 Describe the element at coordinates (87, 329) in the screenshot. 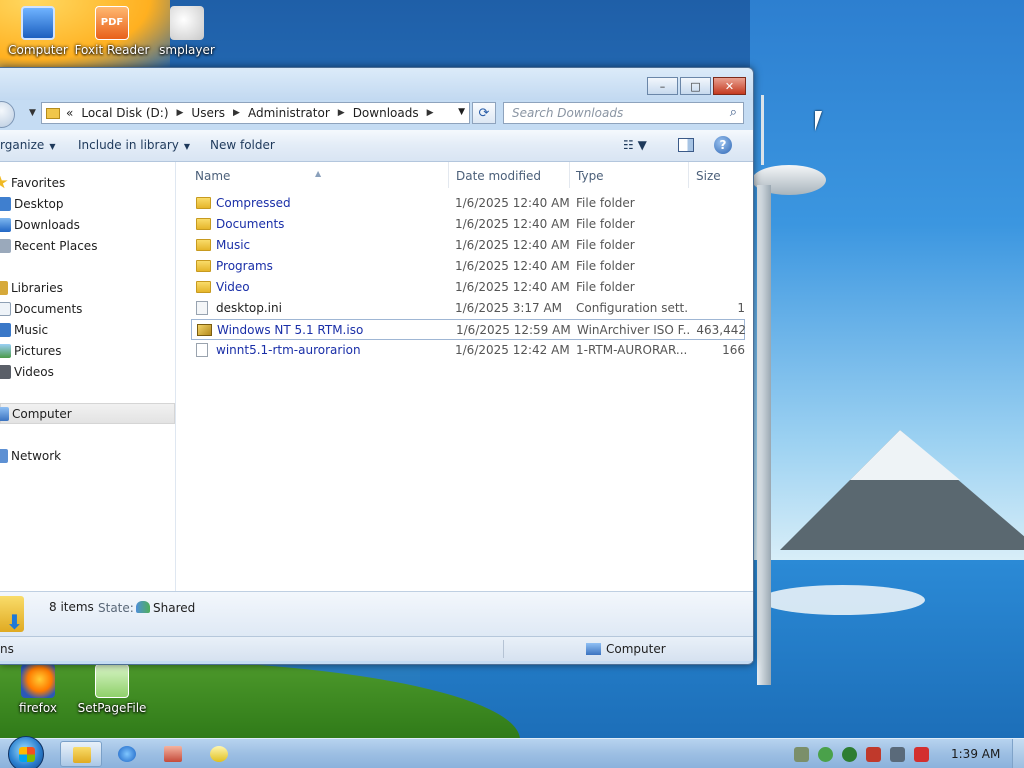

I see `nav-item-music: Music` at that location.